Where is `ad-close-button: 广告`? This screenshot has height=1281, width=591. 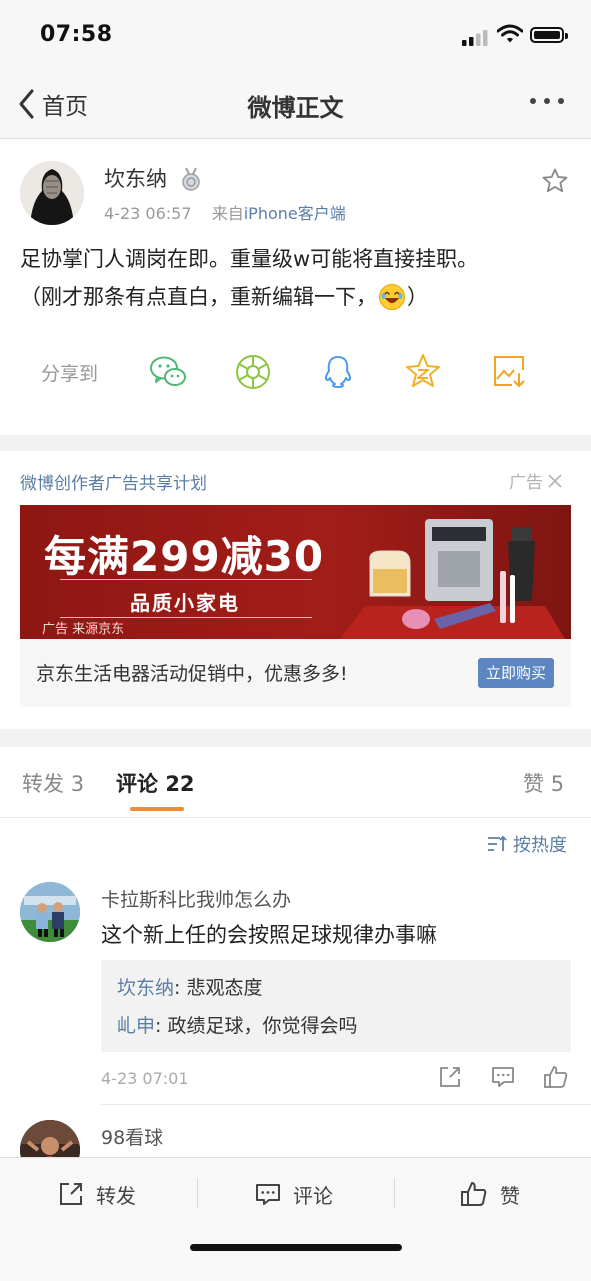 ad-close-button: 广告 is located at coordinates (536, 480).